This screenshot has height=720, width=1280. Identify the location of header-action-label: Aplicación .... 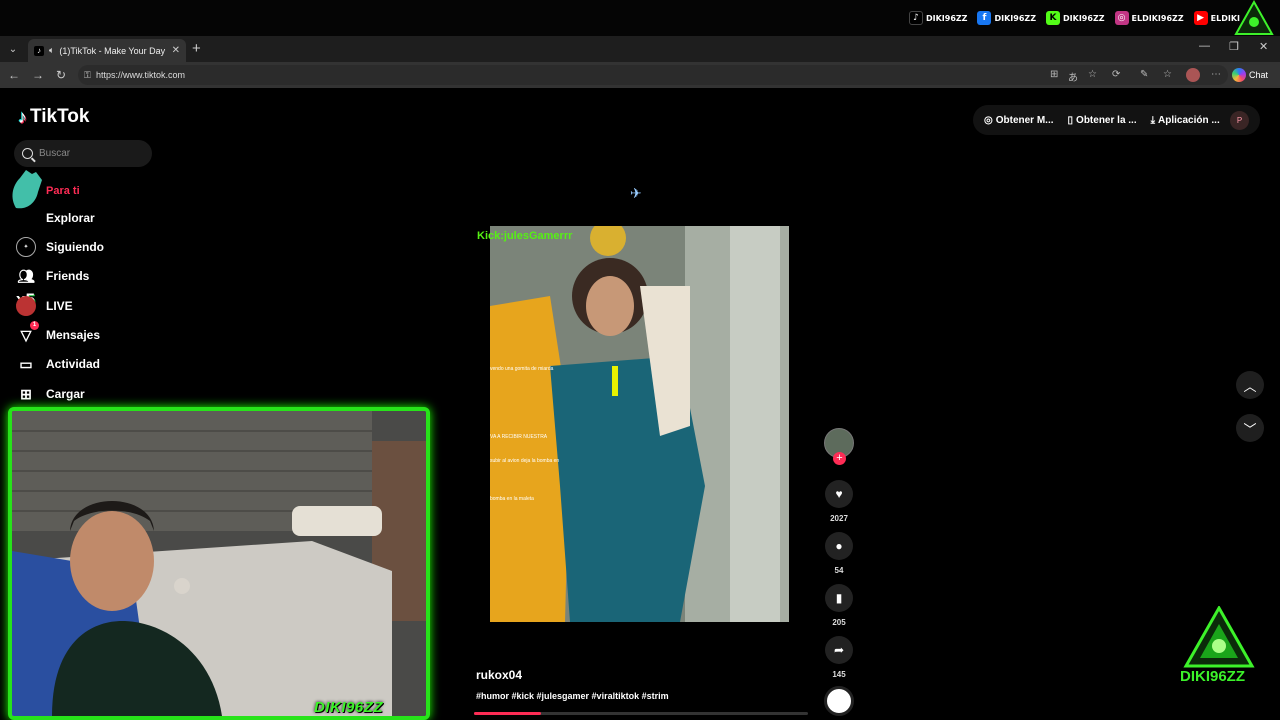
(1189, 120).